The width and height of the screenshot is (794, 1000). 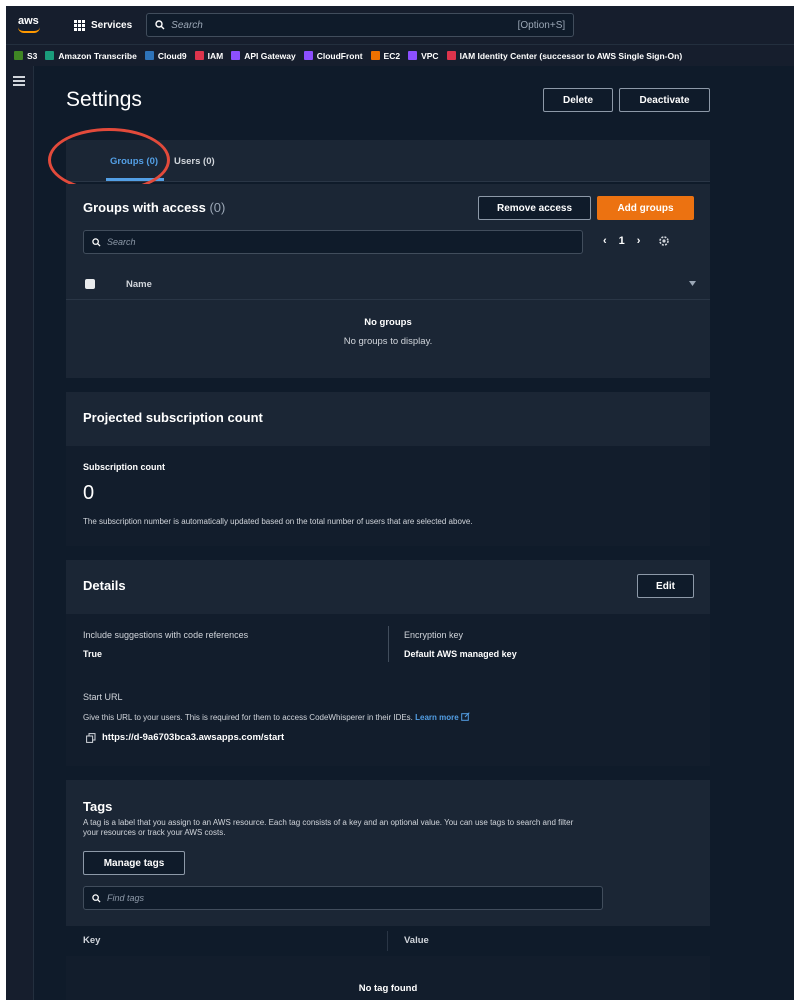 What do you see at coordinates (665, 586) in the screenshot?
I see `edit-button: Edit` at bounding box center [665, 586].